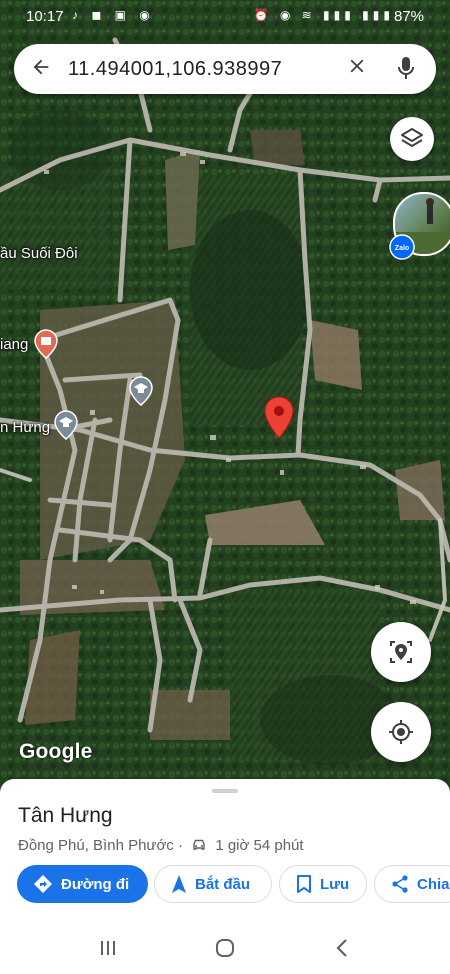 The image size is (450, 974). I want to click on start-label: Bắt đầu, so click(223, 884).